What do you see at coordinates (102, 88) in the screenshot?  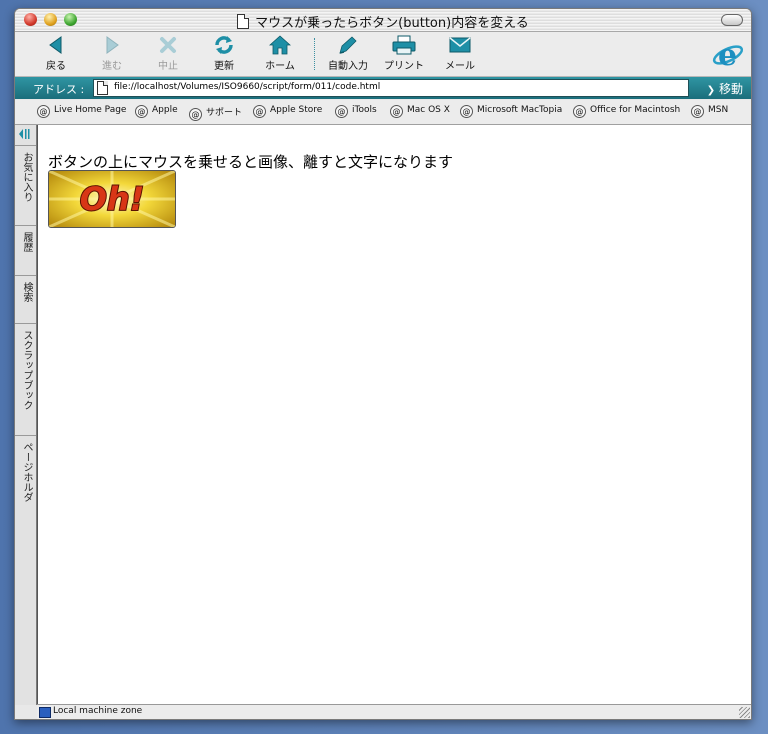 I see `page-document-icon` at bounding box center [102, 88].